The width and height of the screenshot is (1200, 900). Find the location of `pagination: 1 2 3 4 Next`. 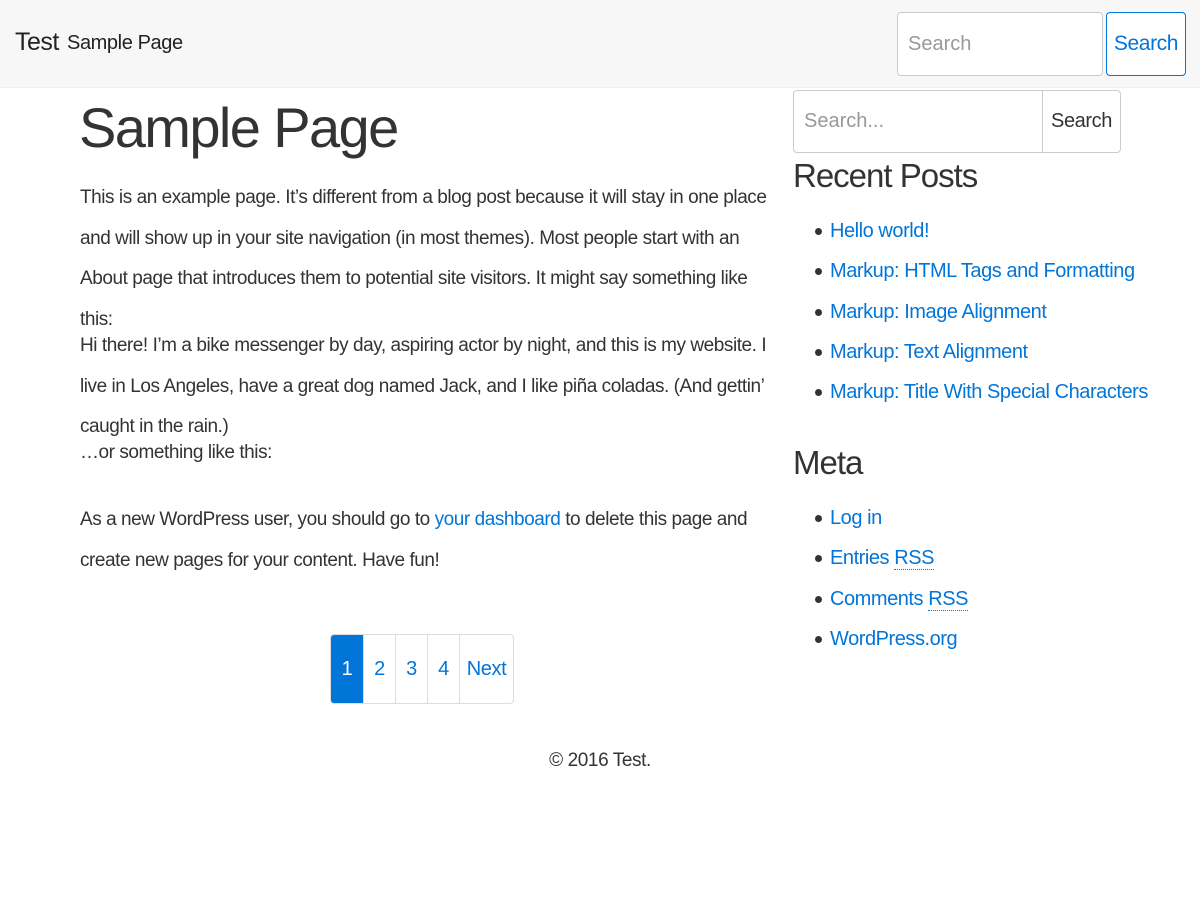

pagination: 1 2 3 4 Next is located at coordinates (422, 669).